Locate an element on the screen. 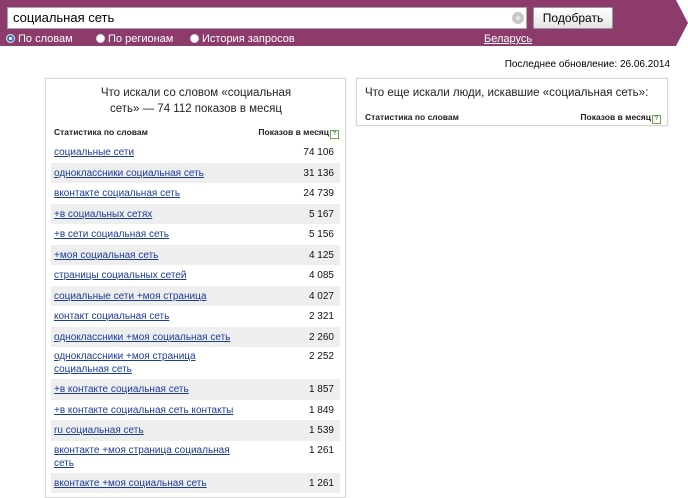 The image size is (688, 498). table-row: +в сети социальная сеть 5 156 is located at coordinates (195, 234).